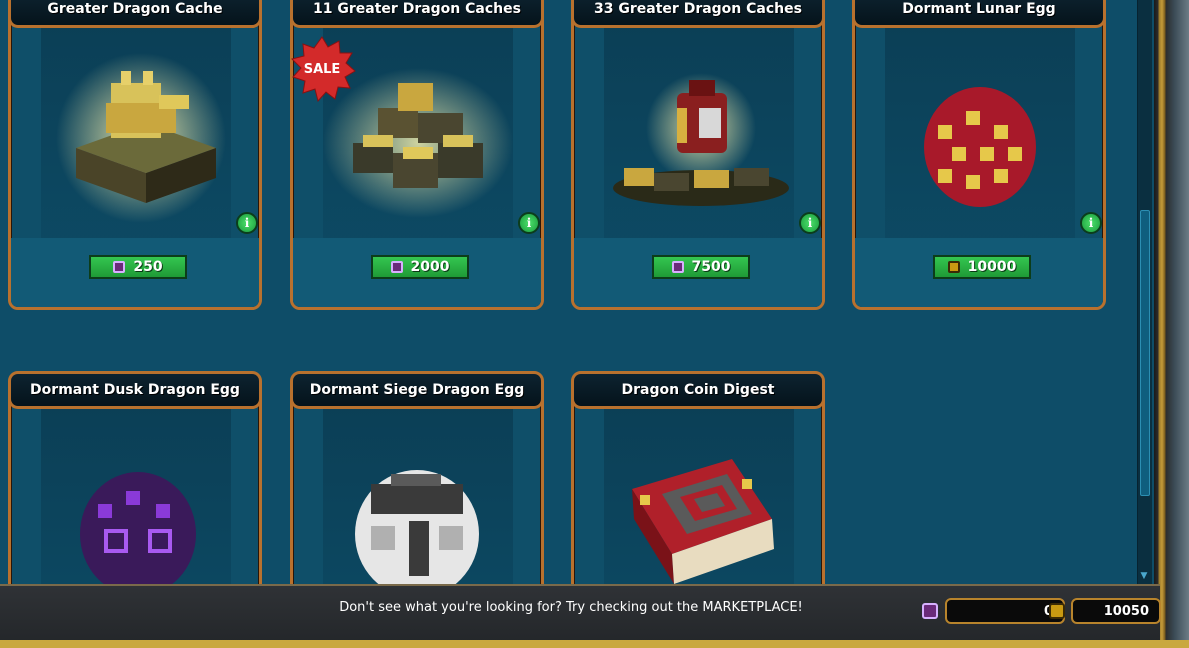 This screenshot has height=648, width=1189. What do you see at coordinates (1171, 324) in the screenshot?
I see `window-frame` at bounding box center [1171, 324].